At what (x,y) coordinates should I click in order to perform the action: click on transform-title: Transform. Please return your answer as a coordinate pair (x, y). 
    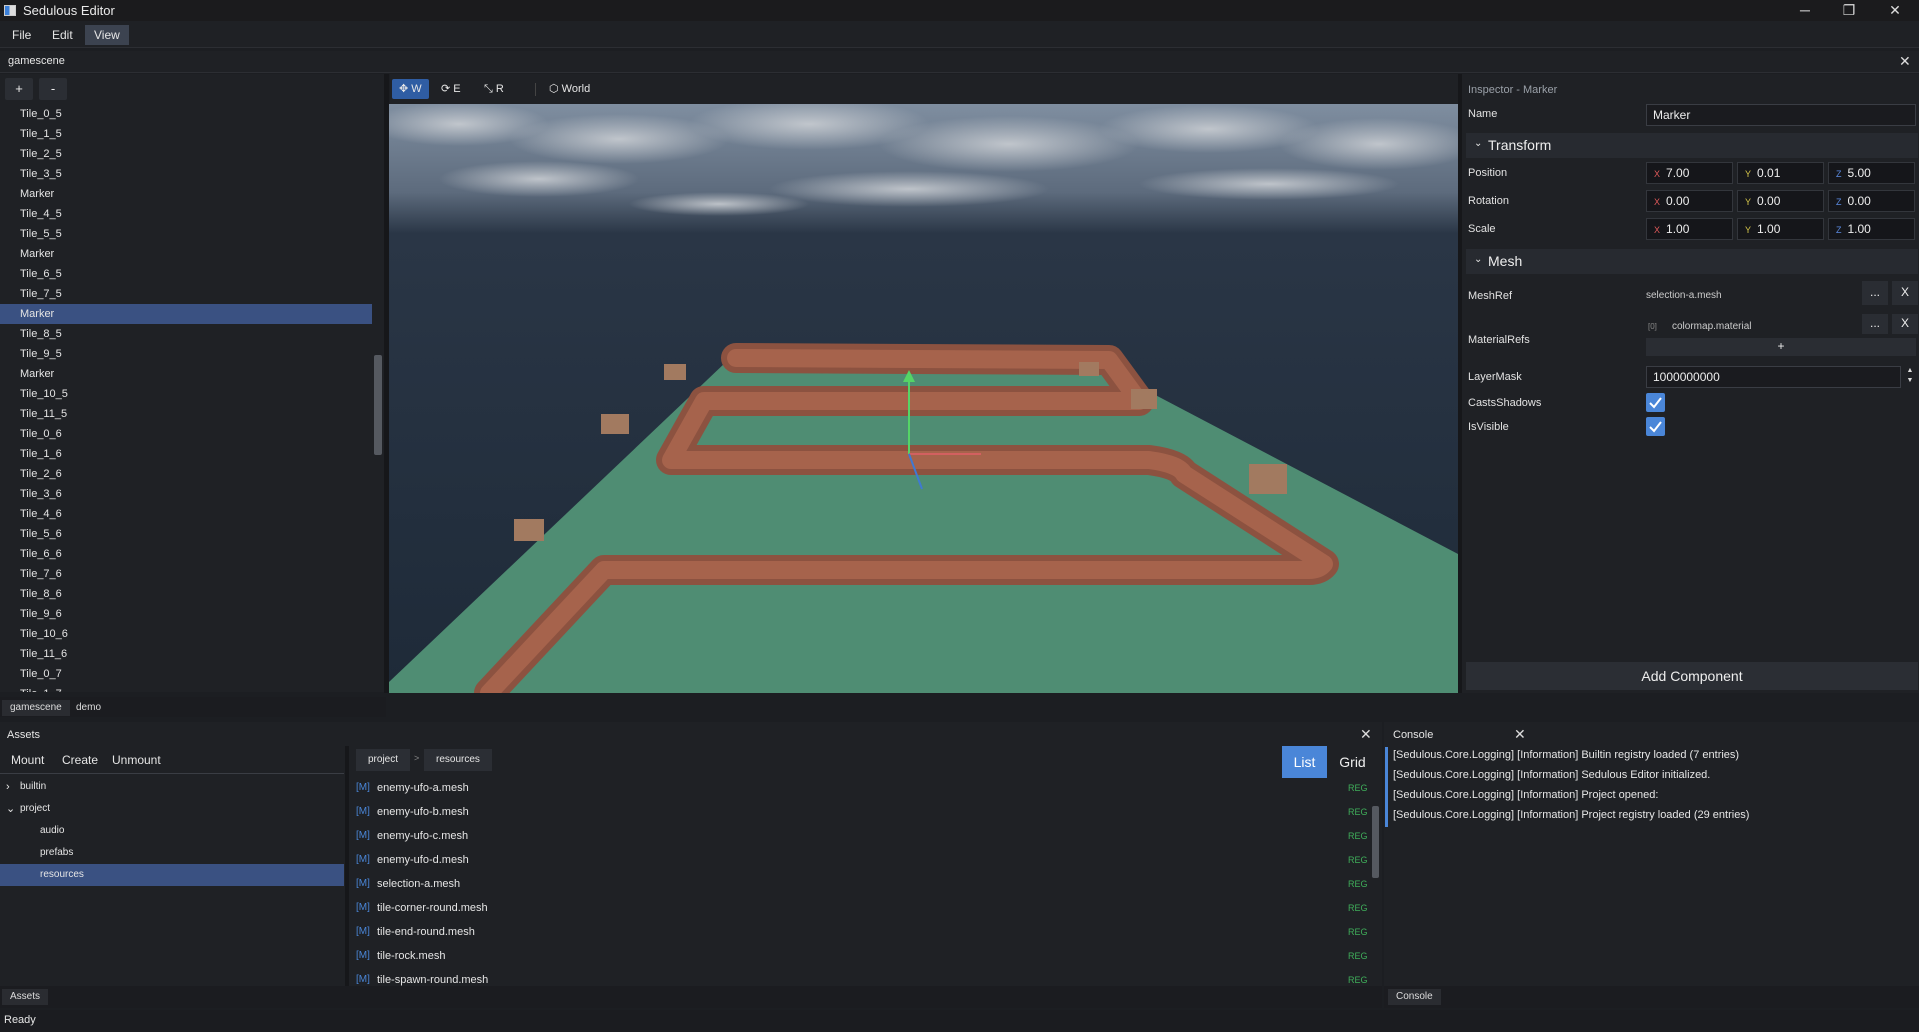
    Looking at the image, I should click on (1520, 145).